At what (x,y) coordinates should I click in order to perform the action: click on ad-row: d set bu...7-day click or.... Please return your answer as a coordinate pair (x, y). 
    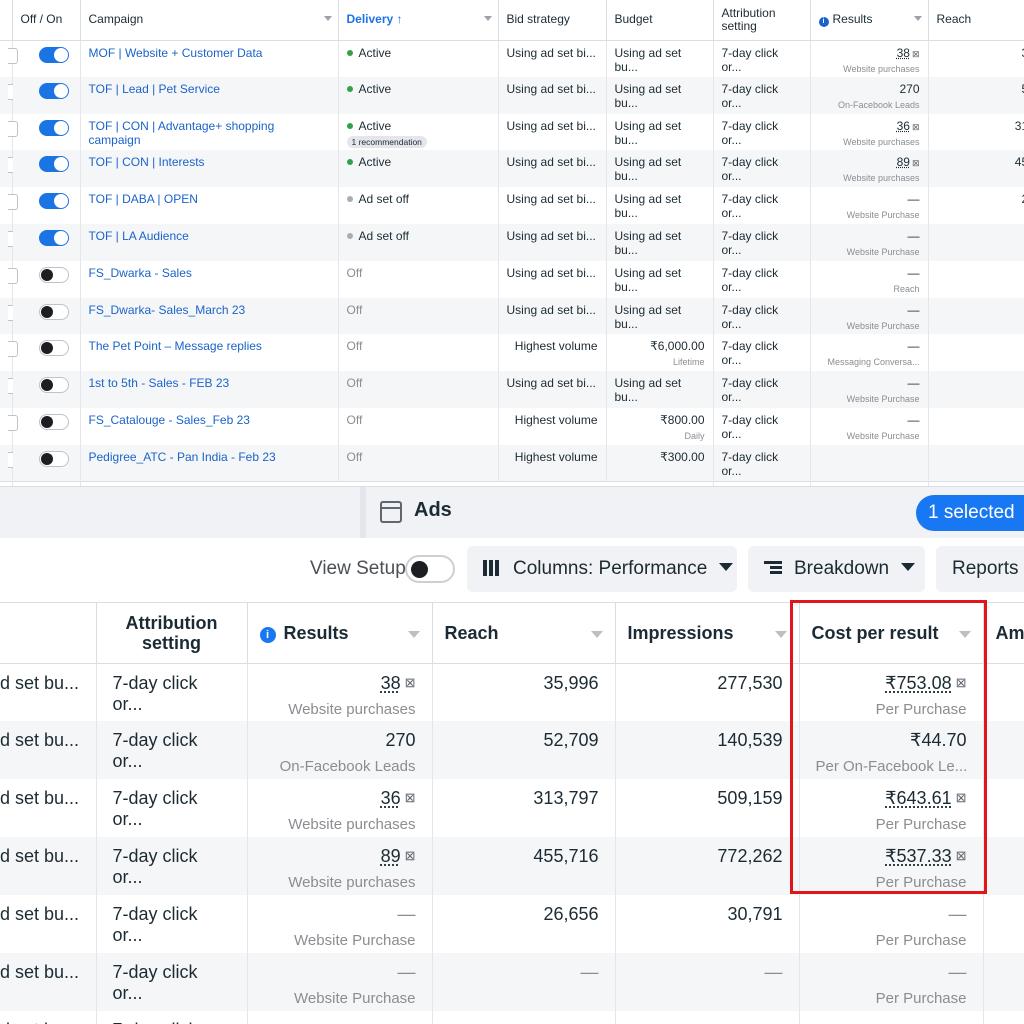
    Looking at the image, I should click on (512, 1017).